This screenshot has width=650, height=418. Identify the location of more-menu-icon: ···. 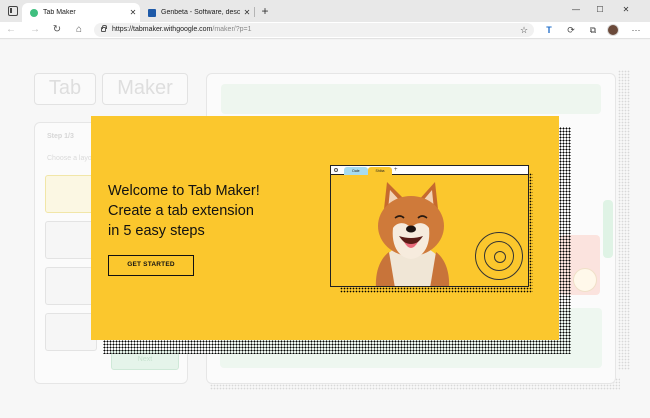
(636, 30).